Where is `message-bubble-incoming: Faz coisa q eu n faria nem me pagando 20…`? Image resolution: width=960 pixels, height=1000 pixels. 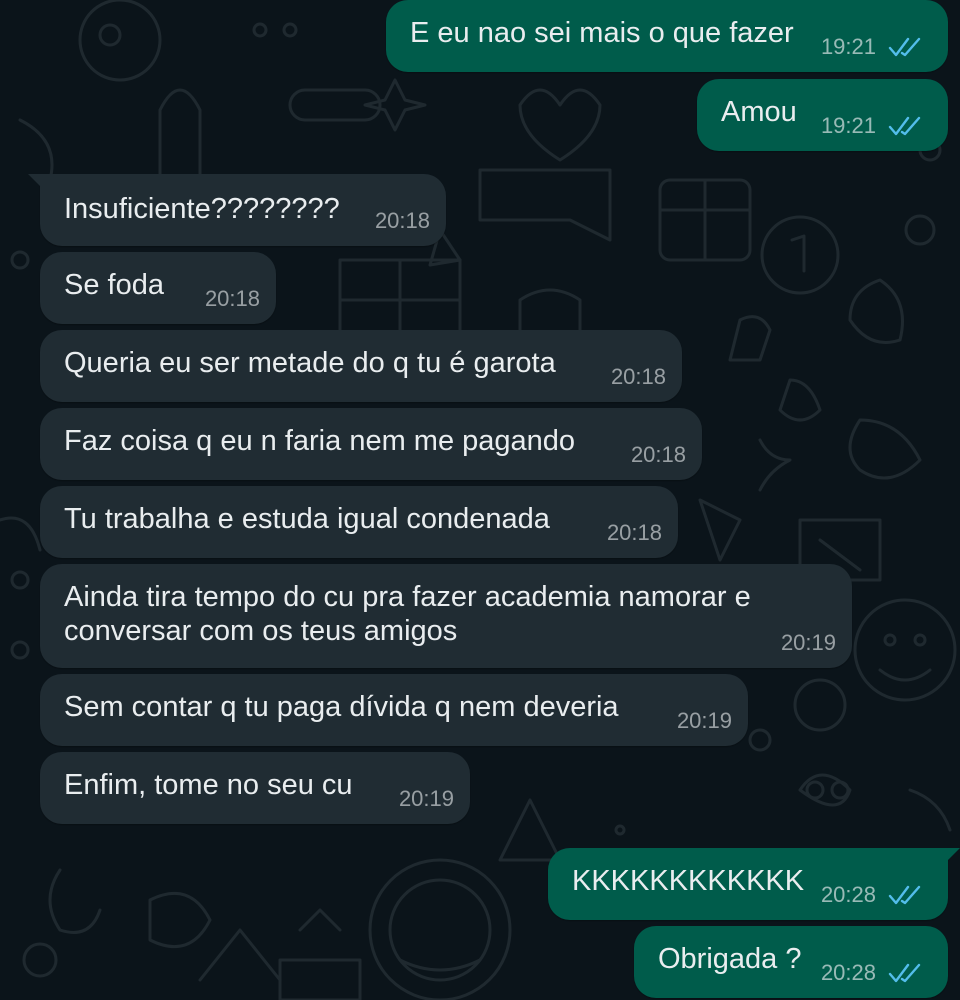
message-bubble-incoming: Faz coisa q eu n faria nem me pagando 20… is located at coordinates (371, 444).